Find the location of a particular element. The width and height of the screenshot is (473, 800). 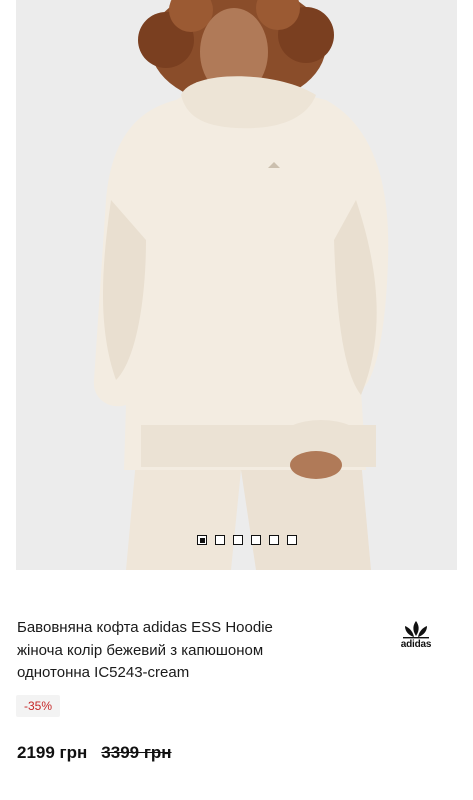

gallery-pagination is located at coordinates (247, 540).